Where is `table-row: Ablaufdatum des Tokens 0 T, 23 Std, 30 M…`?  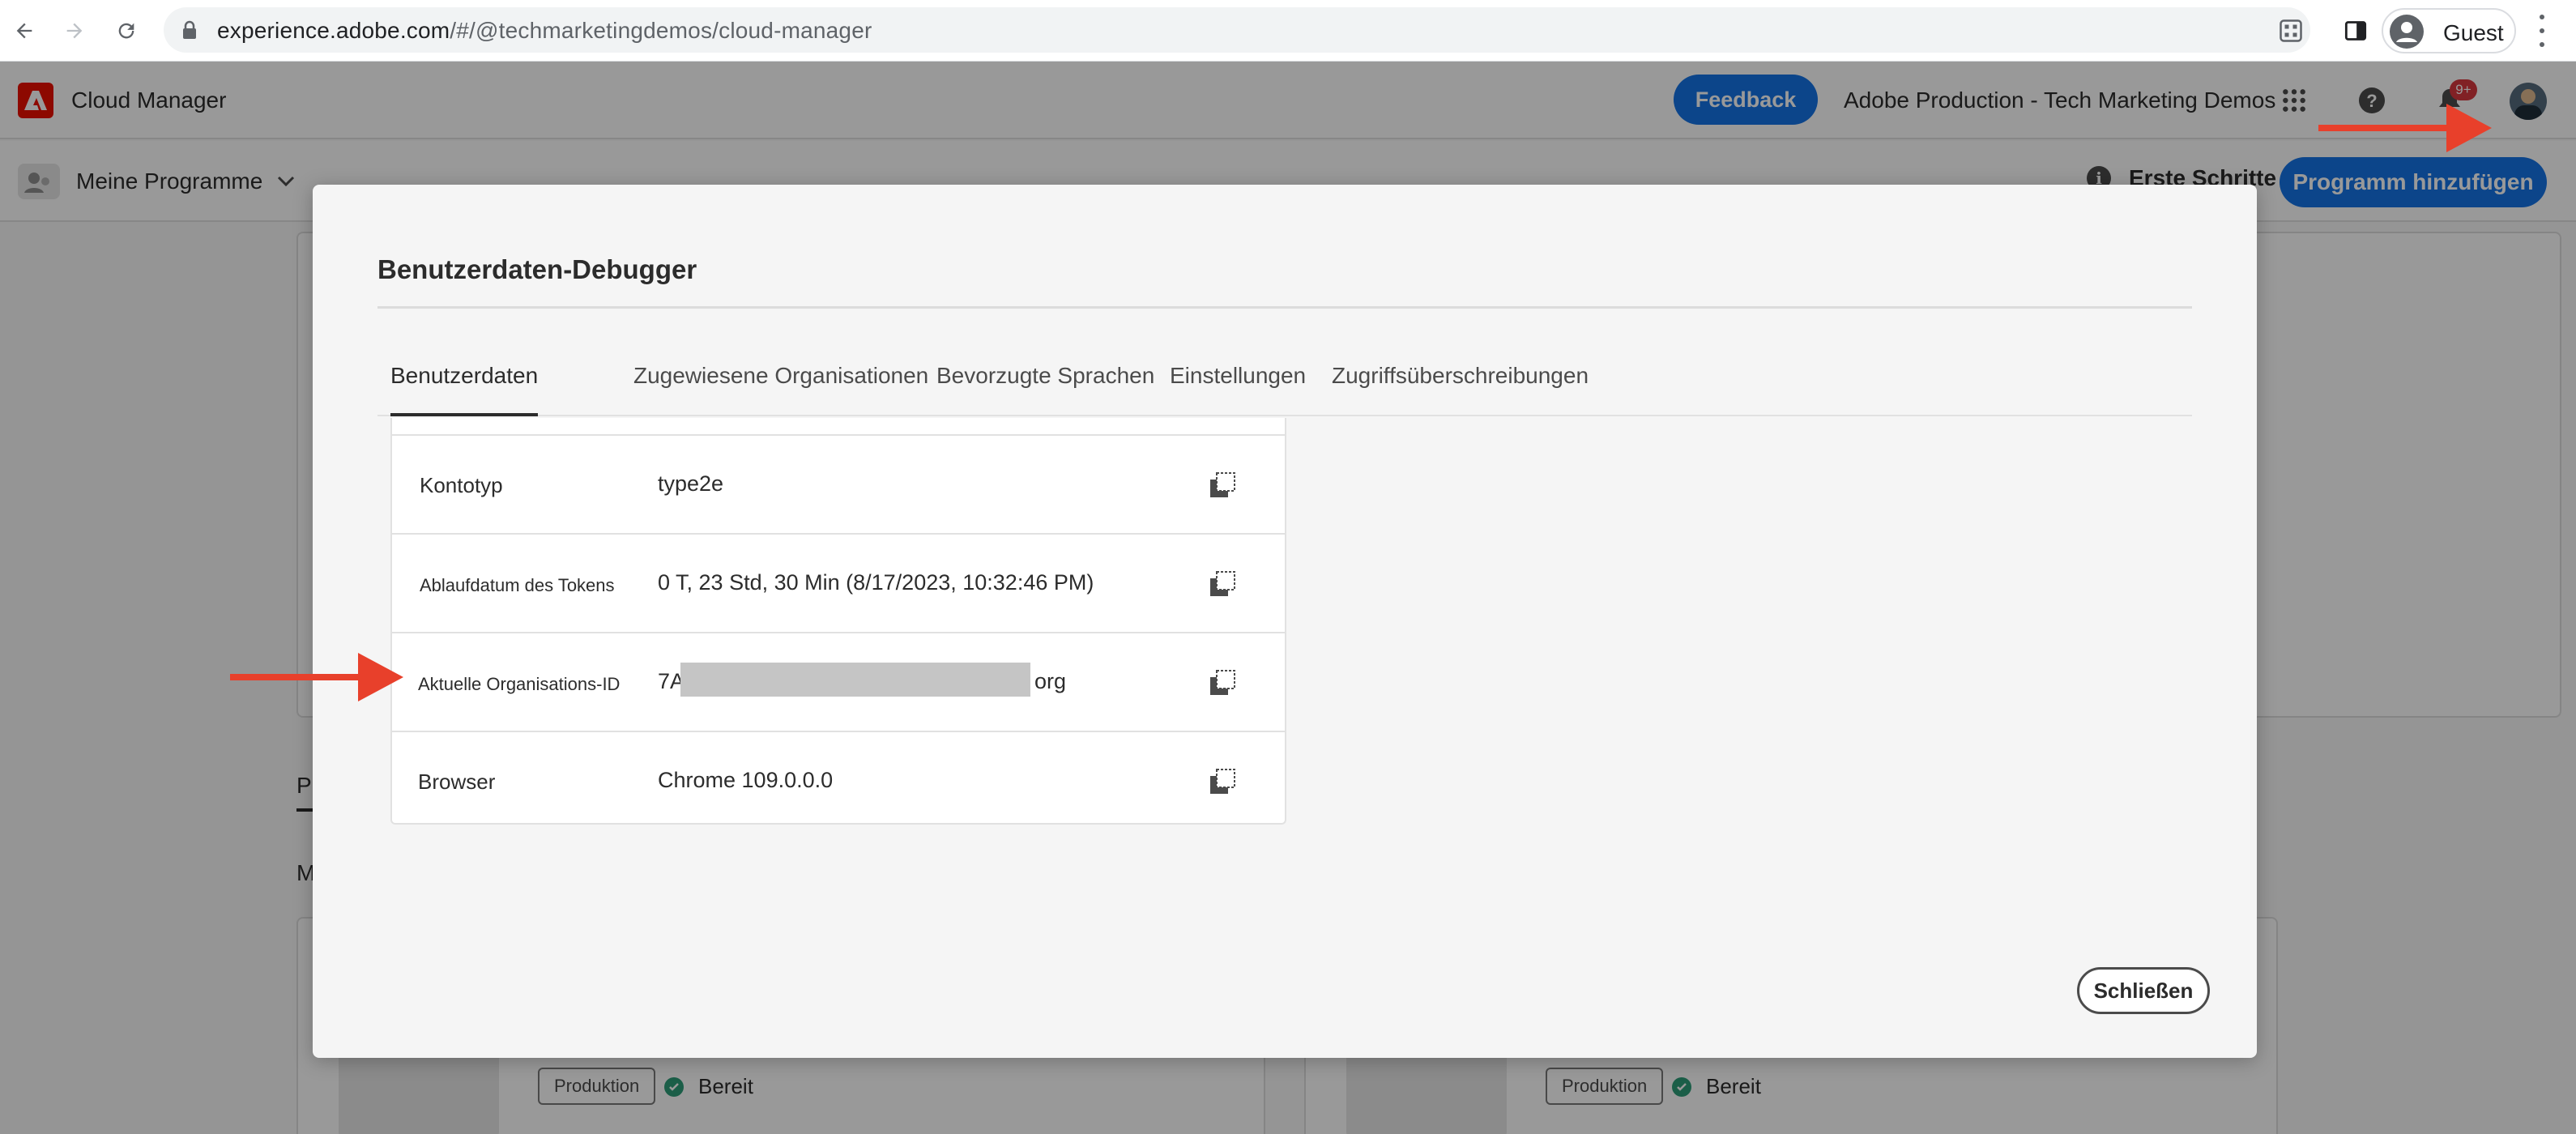
table-row: Ablaufdatum des Tokens 0 T, 23 Std, 30 M… is located at coordinates (839, 582).